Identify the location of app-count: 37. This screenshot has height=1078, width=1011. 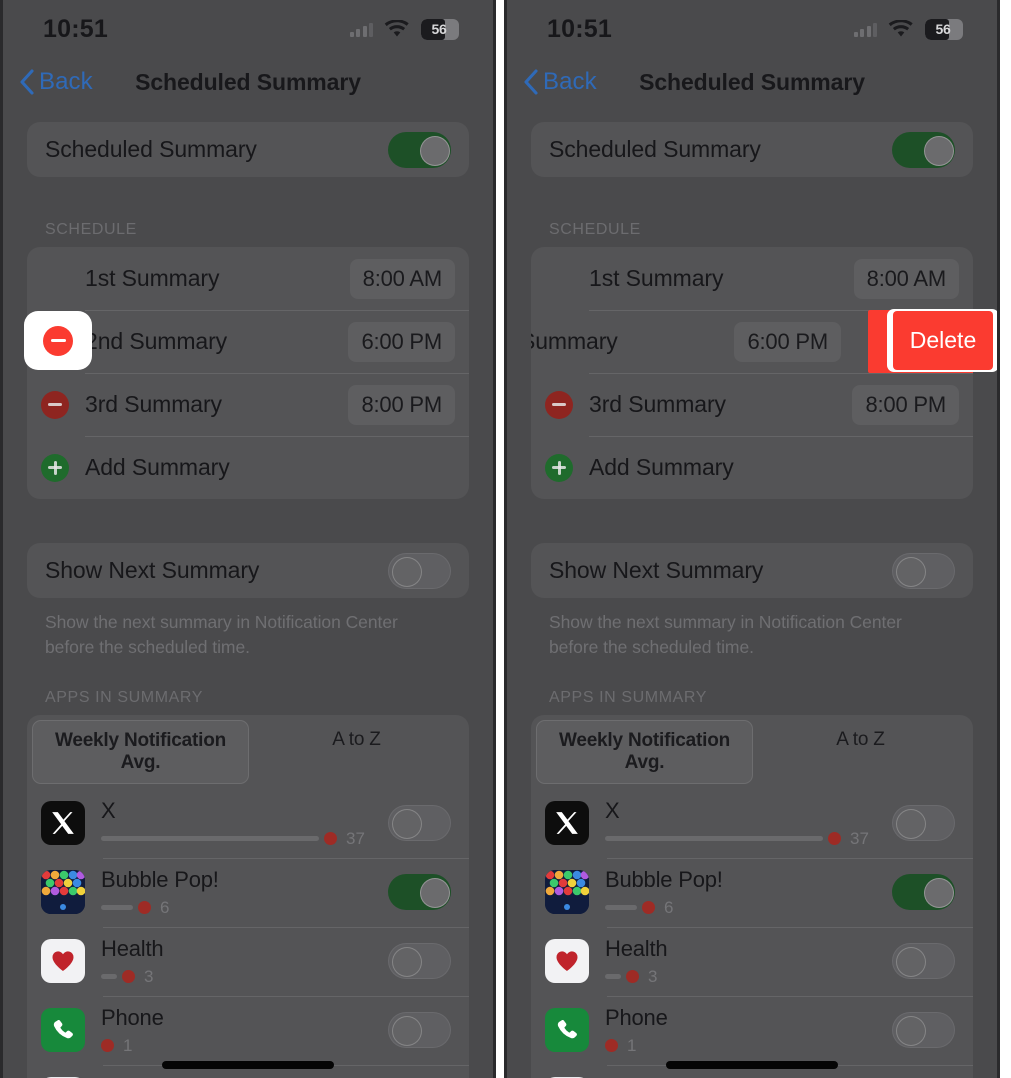
(859, 838).